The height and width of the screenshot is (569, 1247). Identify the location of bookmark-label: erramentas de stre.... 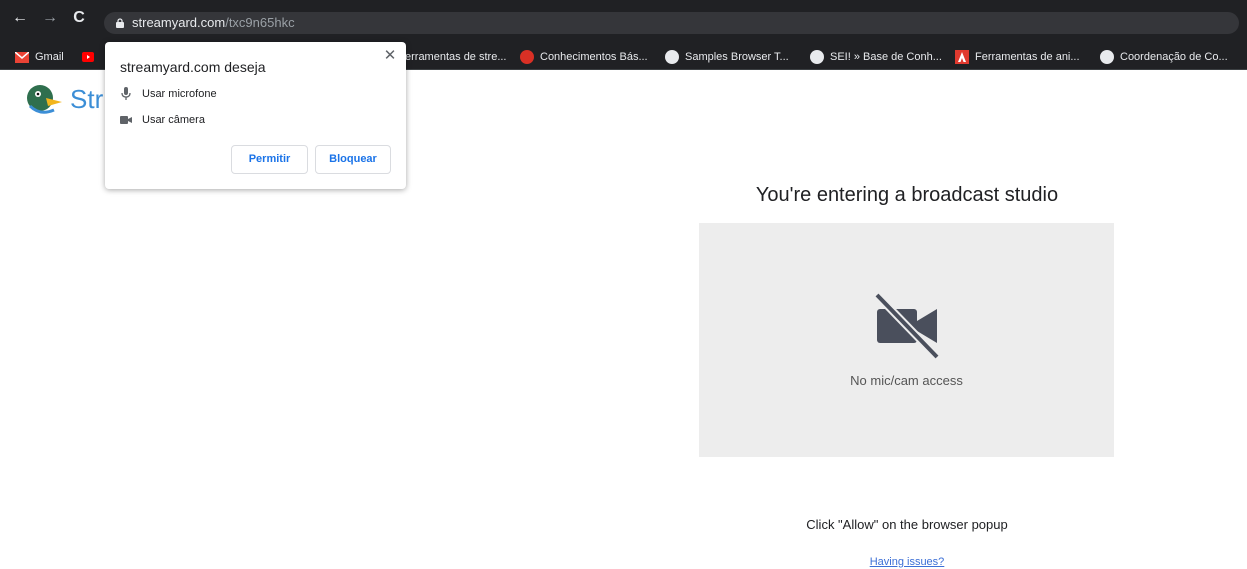
(456, 57).